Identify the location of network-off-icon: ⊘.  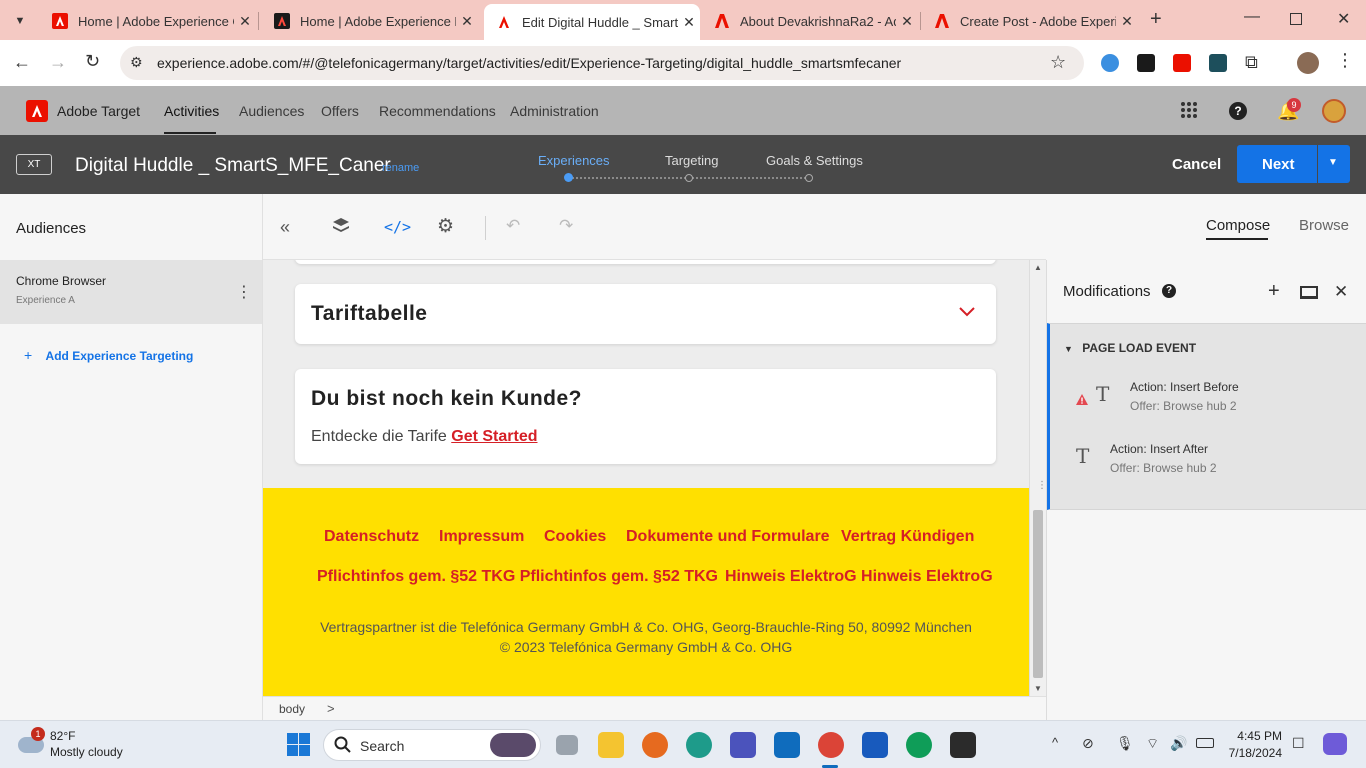
(1088, 743).